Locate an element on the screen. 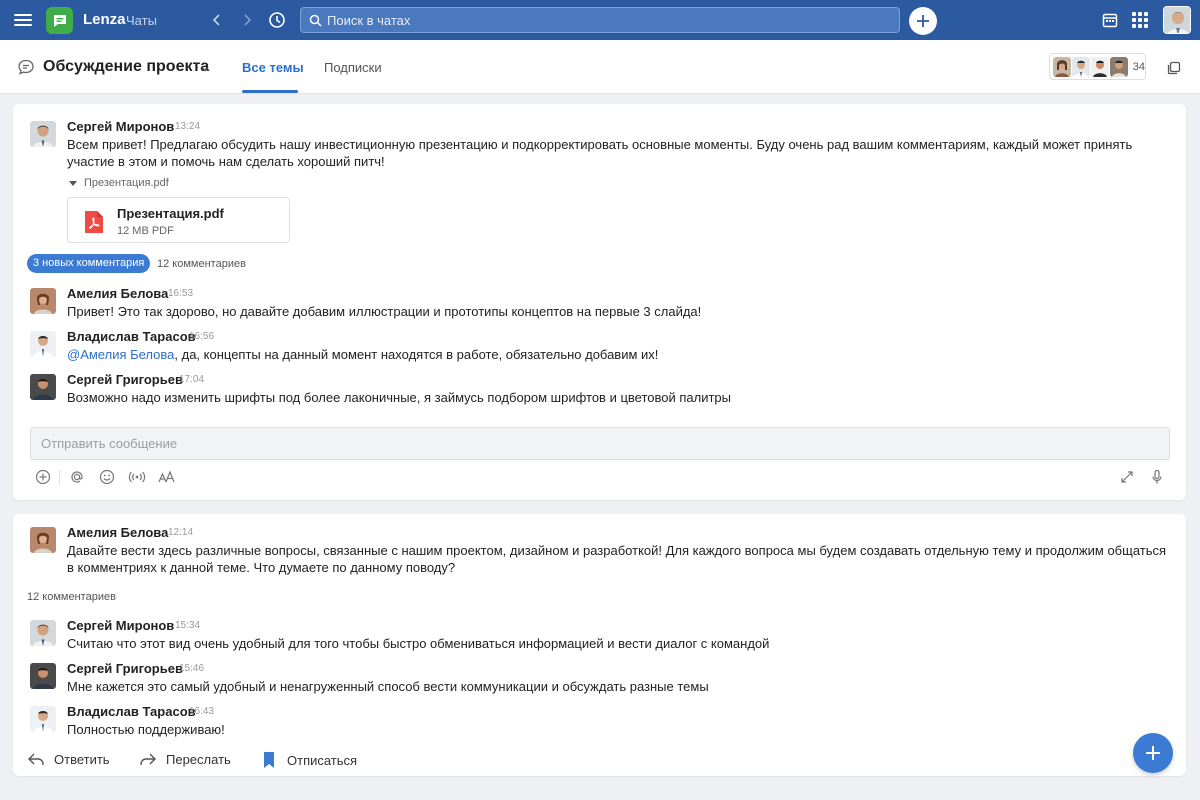 The width and height of the screenshot is (1200, 800). add-icon is located at coordinates (923, 21).